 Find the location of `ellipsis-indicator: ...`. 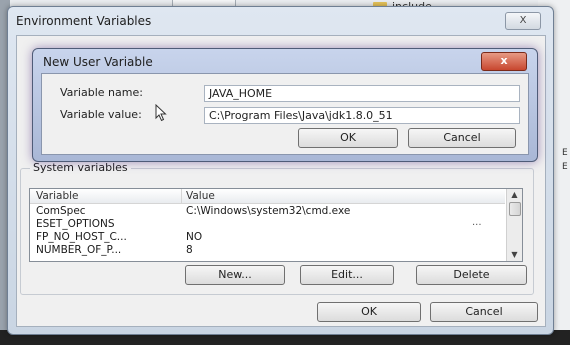

ellipsis-indicator: ... is located at coordinates (477, 222).